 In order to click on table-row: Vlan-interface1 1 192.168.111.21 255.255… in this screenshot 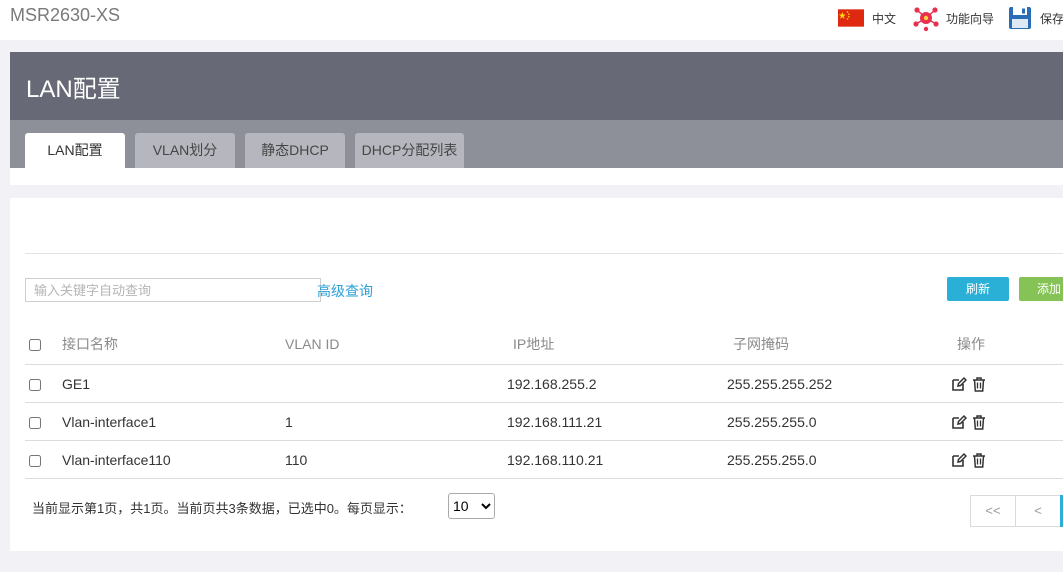, I will do `click(544, 421)`.